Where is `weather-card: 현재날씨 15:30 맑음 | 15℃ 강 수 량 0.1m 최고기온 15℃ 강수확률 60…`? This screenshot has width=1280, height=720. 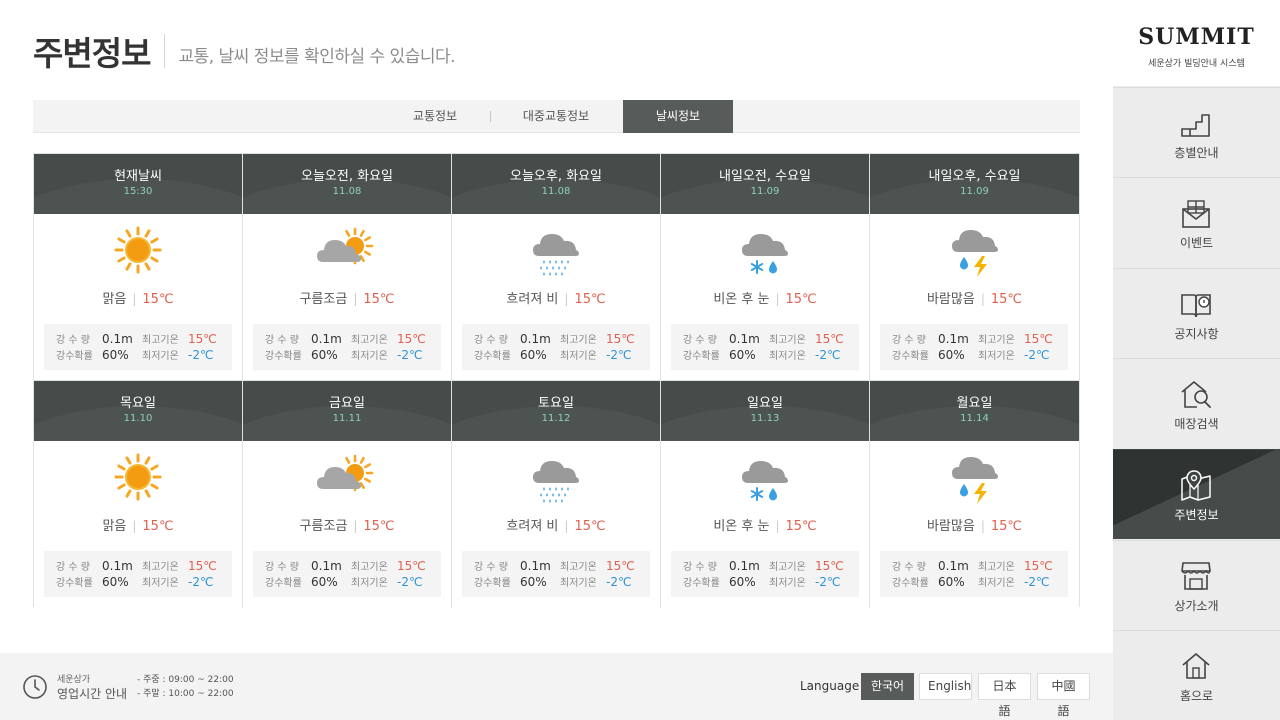 weather-card: 현재날씨 15:30 맑음 | 15℃ 강 수 량 0.1m 최고기온 15℃ 강수확률 60… is located at coordinates (138, 267).